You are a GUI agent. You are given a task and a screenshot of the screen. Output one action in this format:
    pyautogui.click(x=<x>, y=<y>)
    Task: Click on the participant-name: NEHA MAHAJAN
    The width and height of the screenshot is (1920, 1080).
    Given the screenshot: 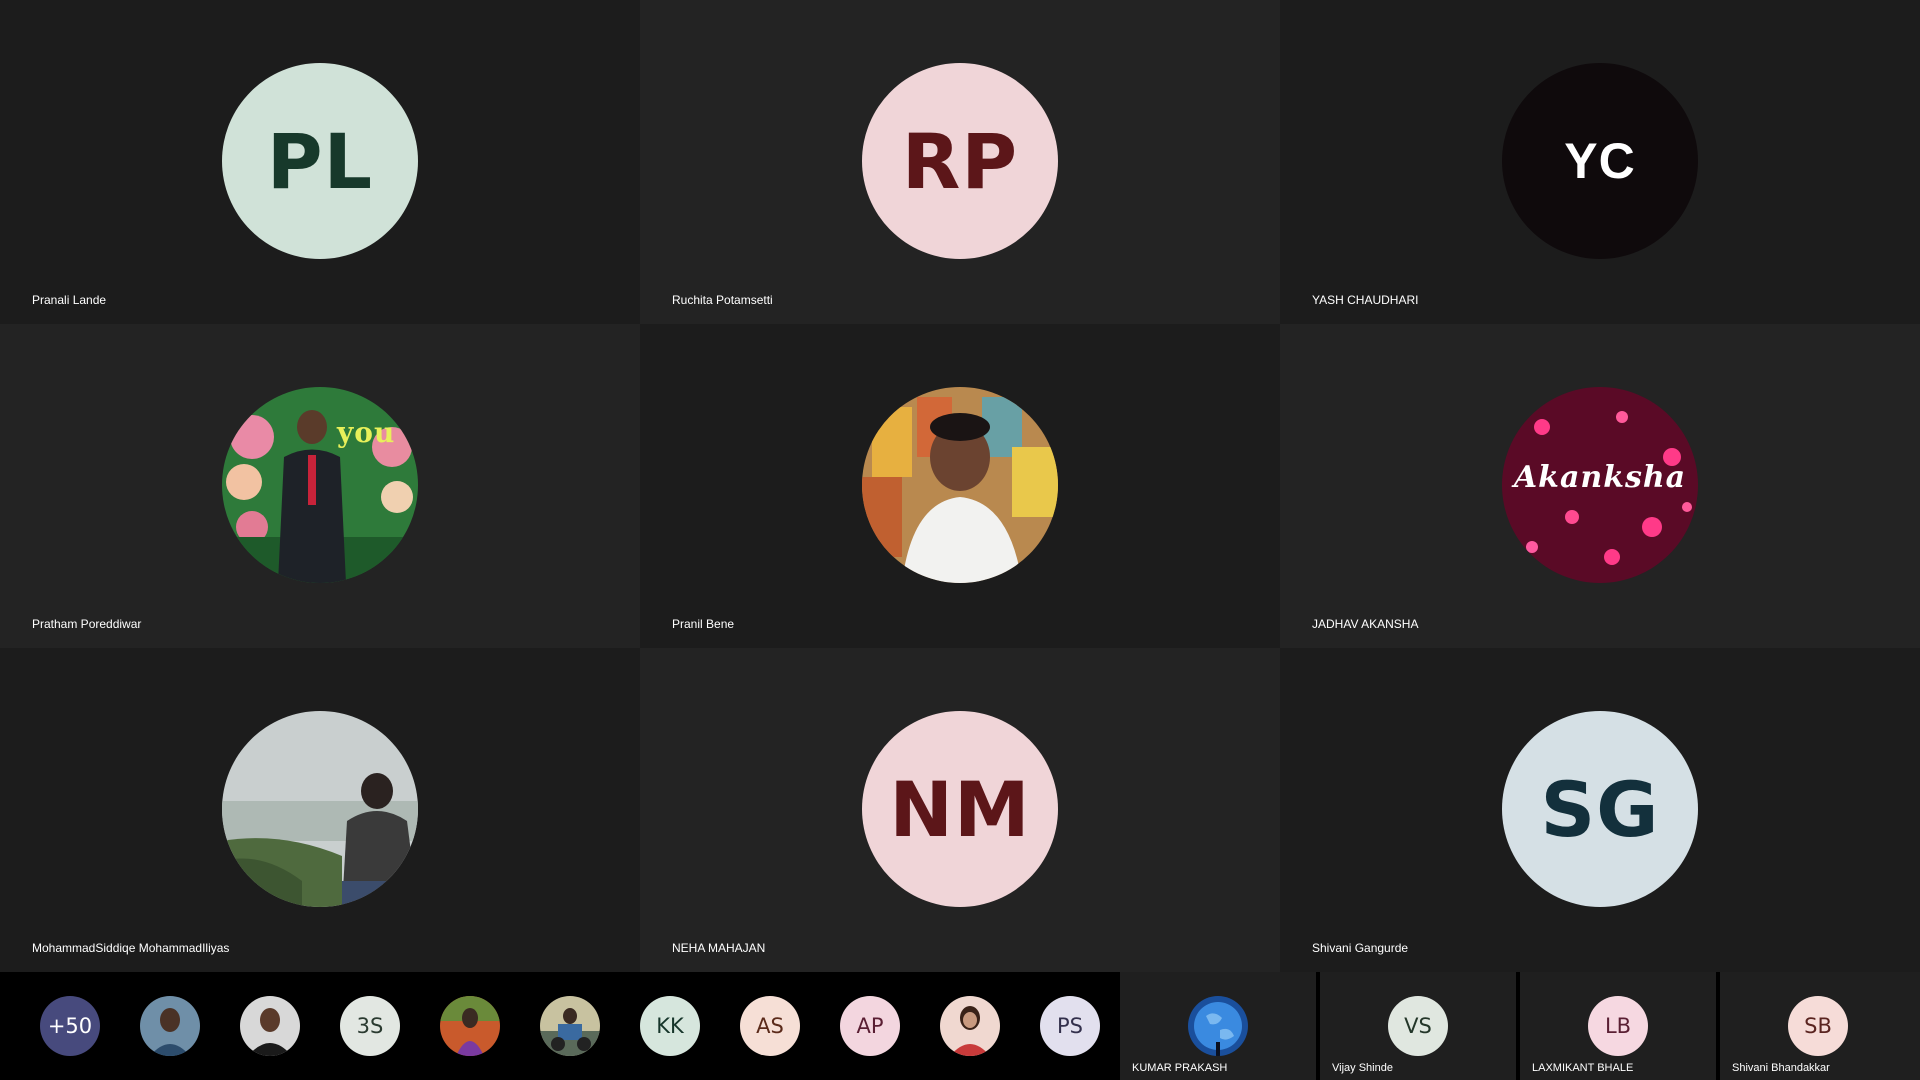 What is the action you would take?
    pyautogui.click(x=719, y=948)
    